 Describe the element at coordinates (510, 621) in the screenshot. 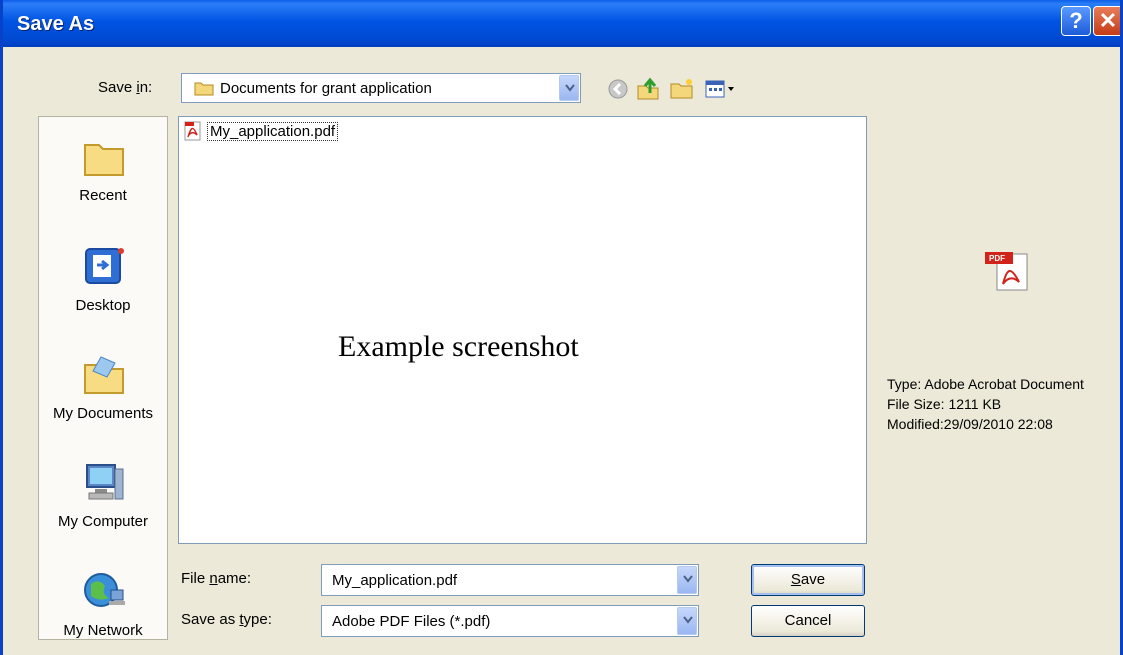

I see `file-type-combo: Adobe PDF Files (*.pdf)` at that location.